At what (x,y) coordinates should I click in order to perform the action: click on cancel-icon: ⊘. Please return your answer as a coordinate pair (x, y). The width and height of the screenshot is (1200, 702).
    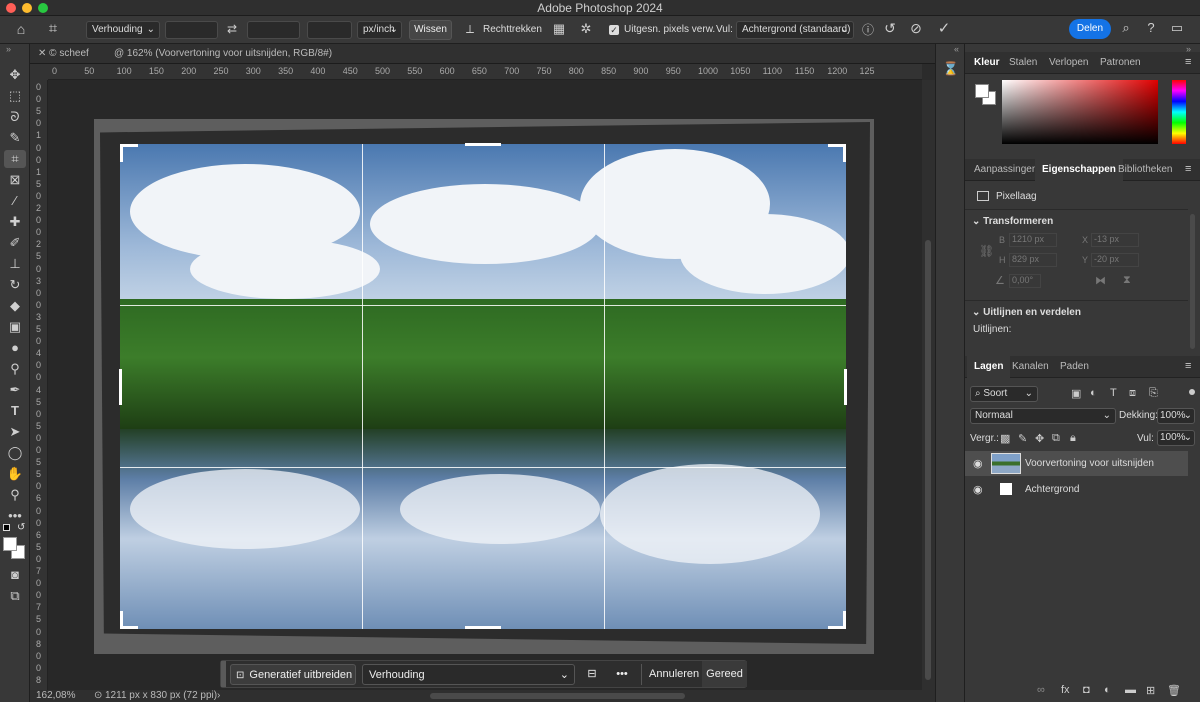
    Looking at the image, I should click on (916, 28).